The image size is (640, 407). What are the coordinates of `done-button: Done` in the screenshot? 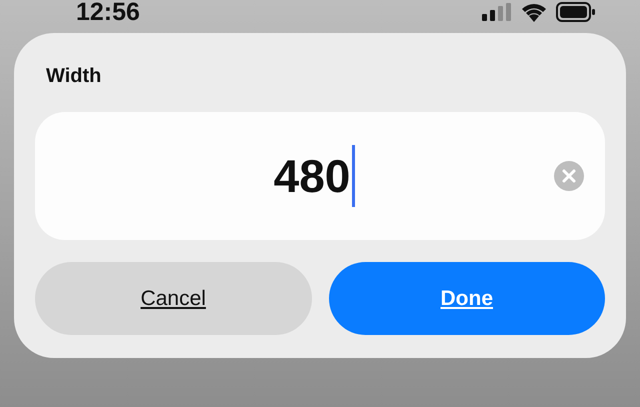 It's located at (466, 298).